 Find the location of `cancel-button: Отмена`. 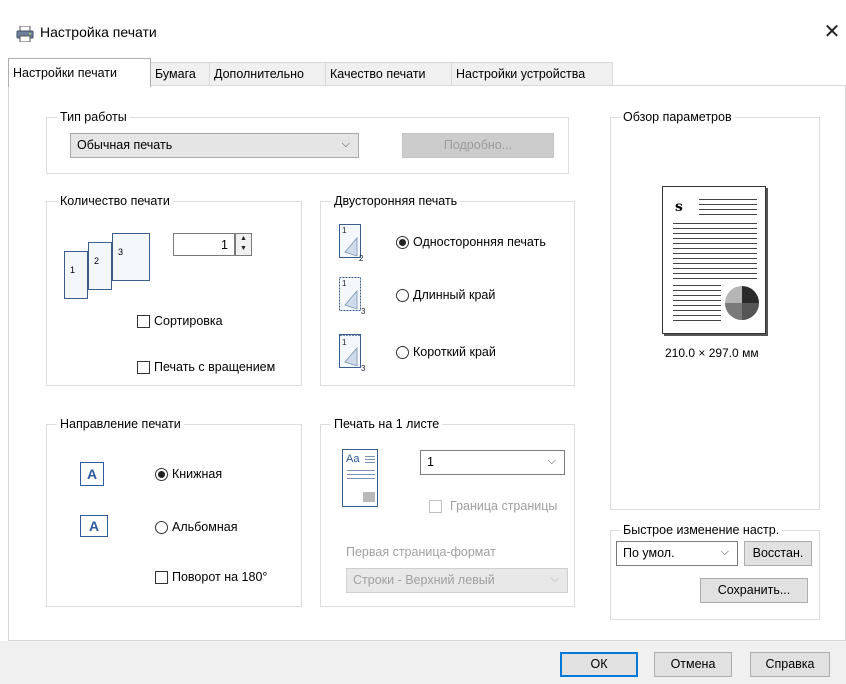

cancel-button: Отмена is located at coordinates (693, 664).